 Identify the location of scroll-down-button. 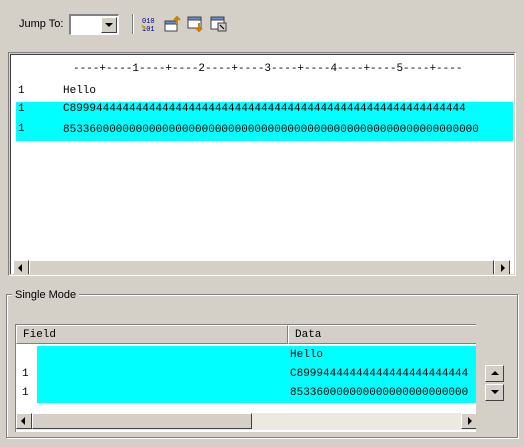
(494, 392).